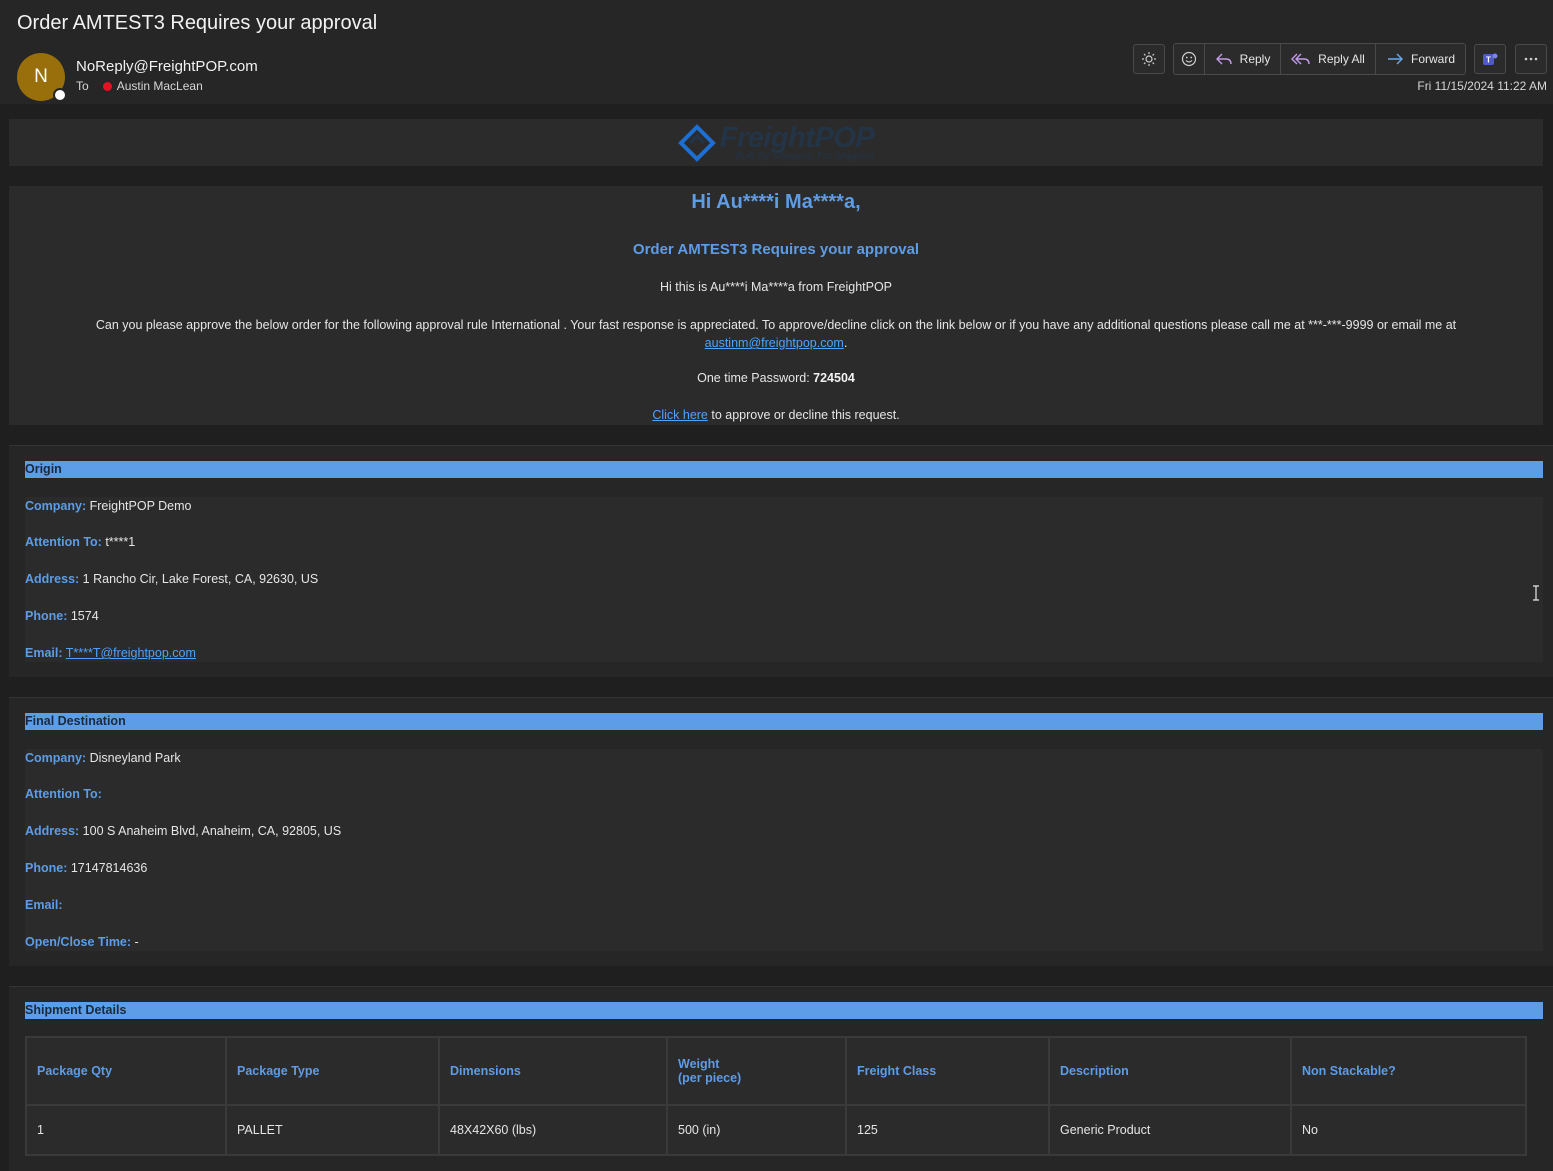  What do you see at coordinates (1482, 86) in the screenshot?
I see `received-date: Fri 11/15/2024 11:22 AM` at bounding box center [1482, 86].